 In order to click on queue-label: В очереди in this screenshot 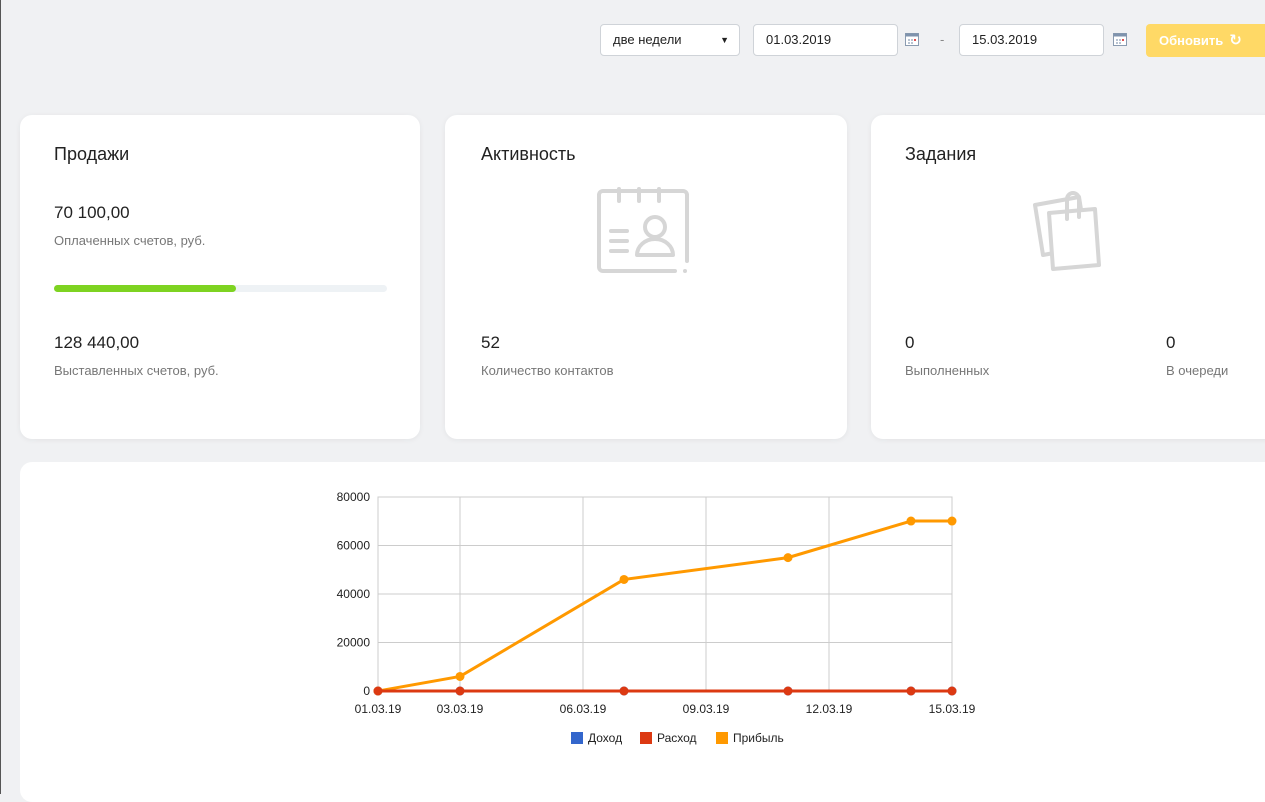, I will do `click(1197, 370)`.